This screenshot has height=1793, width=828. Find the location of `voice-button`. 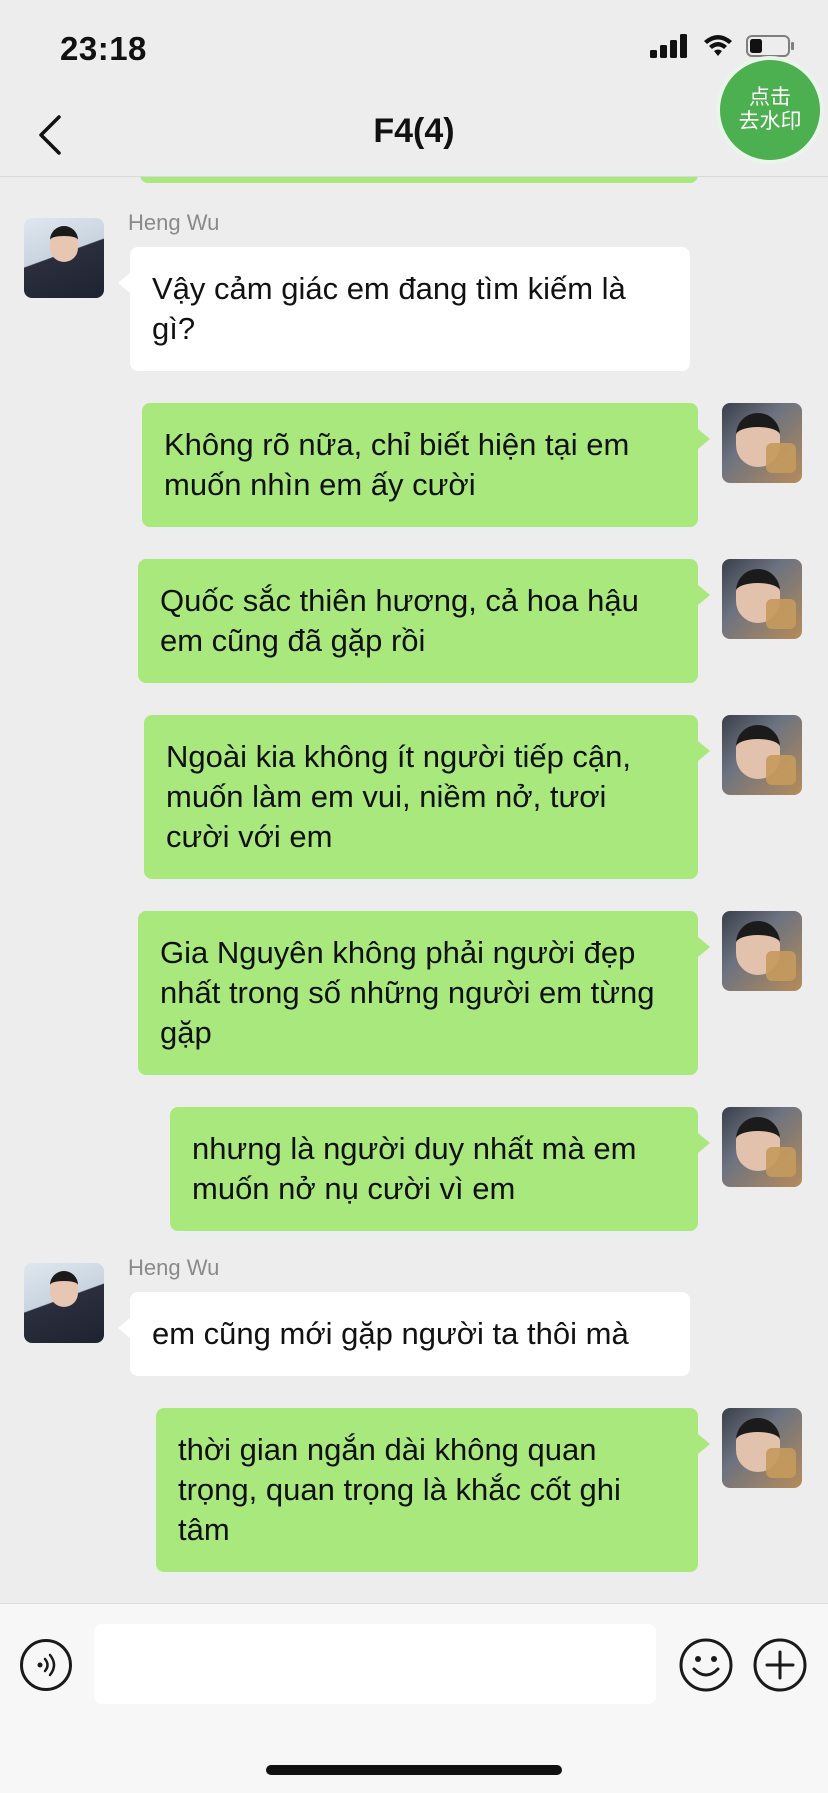

voice-button is located at coordinates (46, 1665).